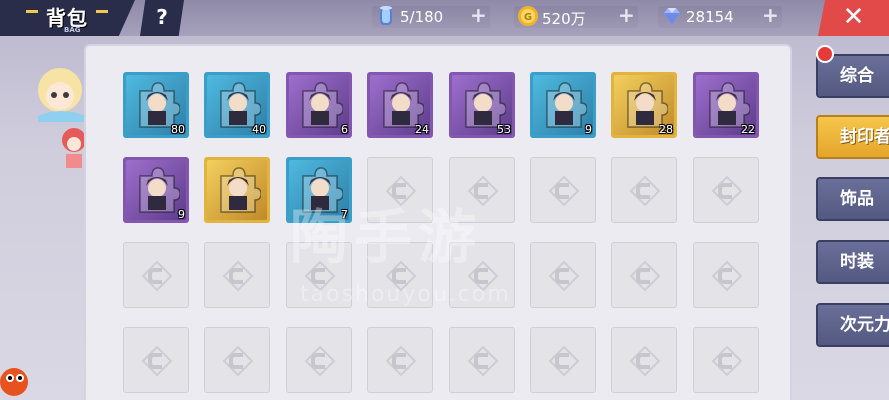 This screenshot has width=889, height=400. Describe the element at coordinates (666, 129) in the screenshot. I see `item-count: 28` at that location.